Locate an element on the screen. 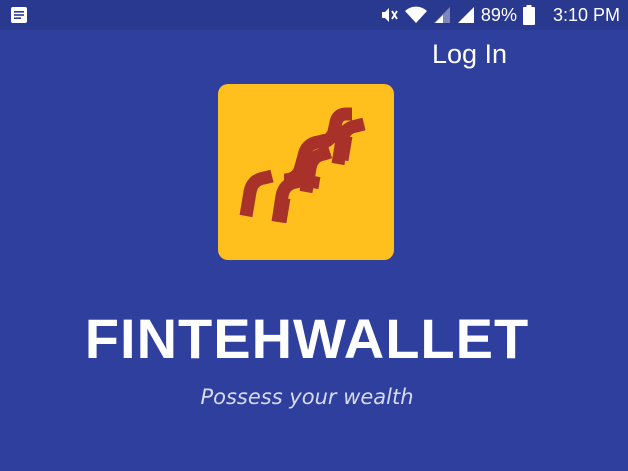 The image size is (628, 471). fintehwallet-logo-icon is located at coordinates (302, 165).